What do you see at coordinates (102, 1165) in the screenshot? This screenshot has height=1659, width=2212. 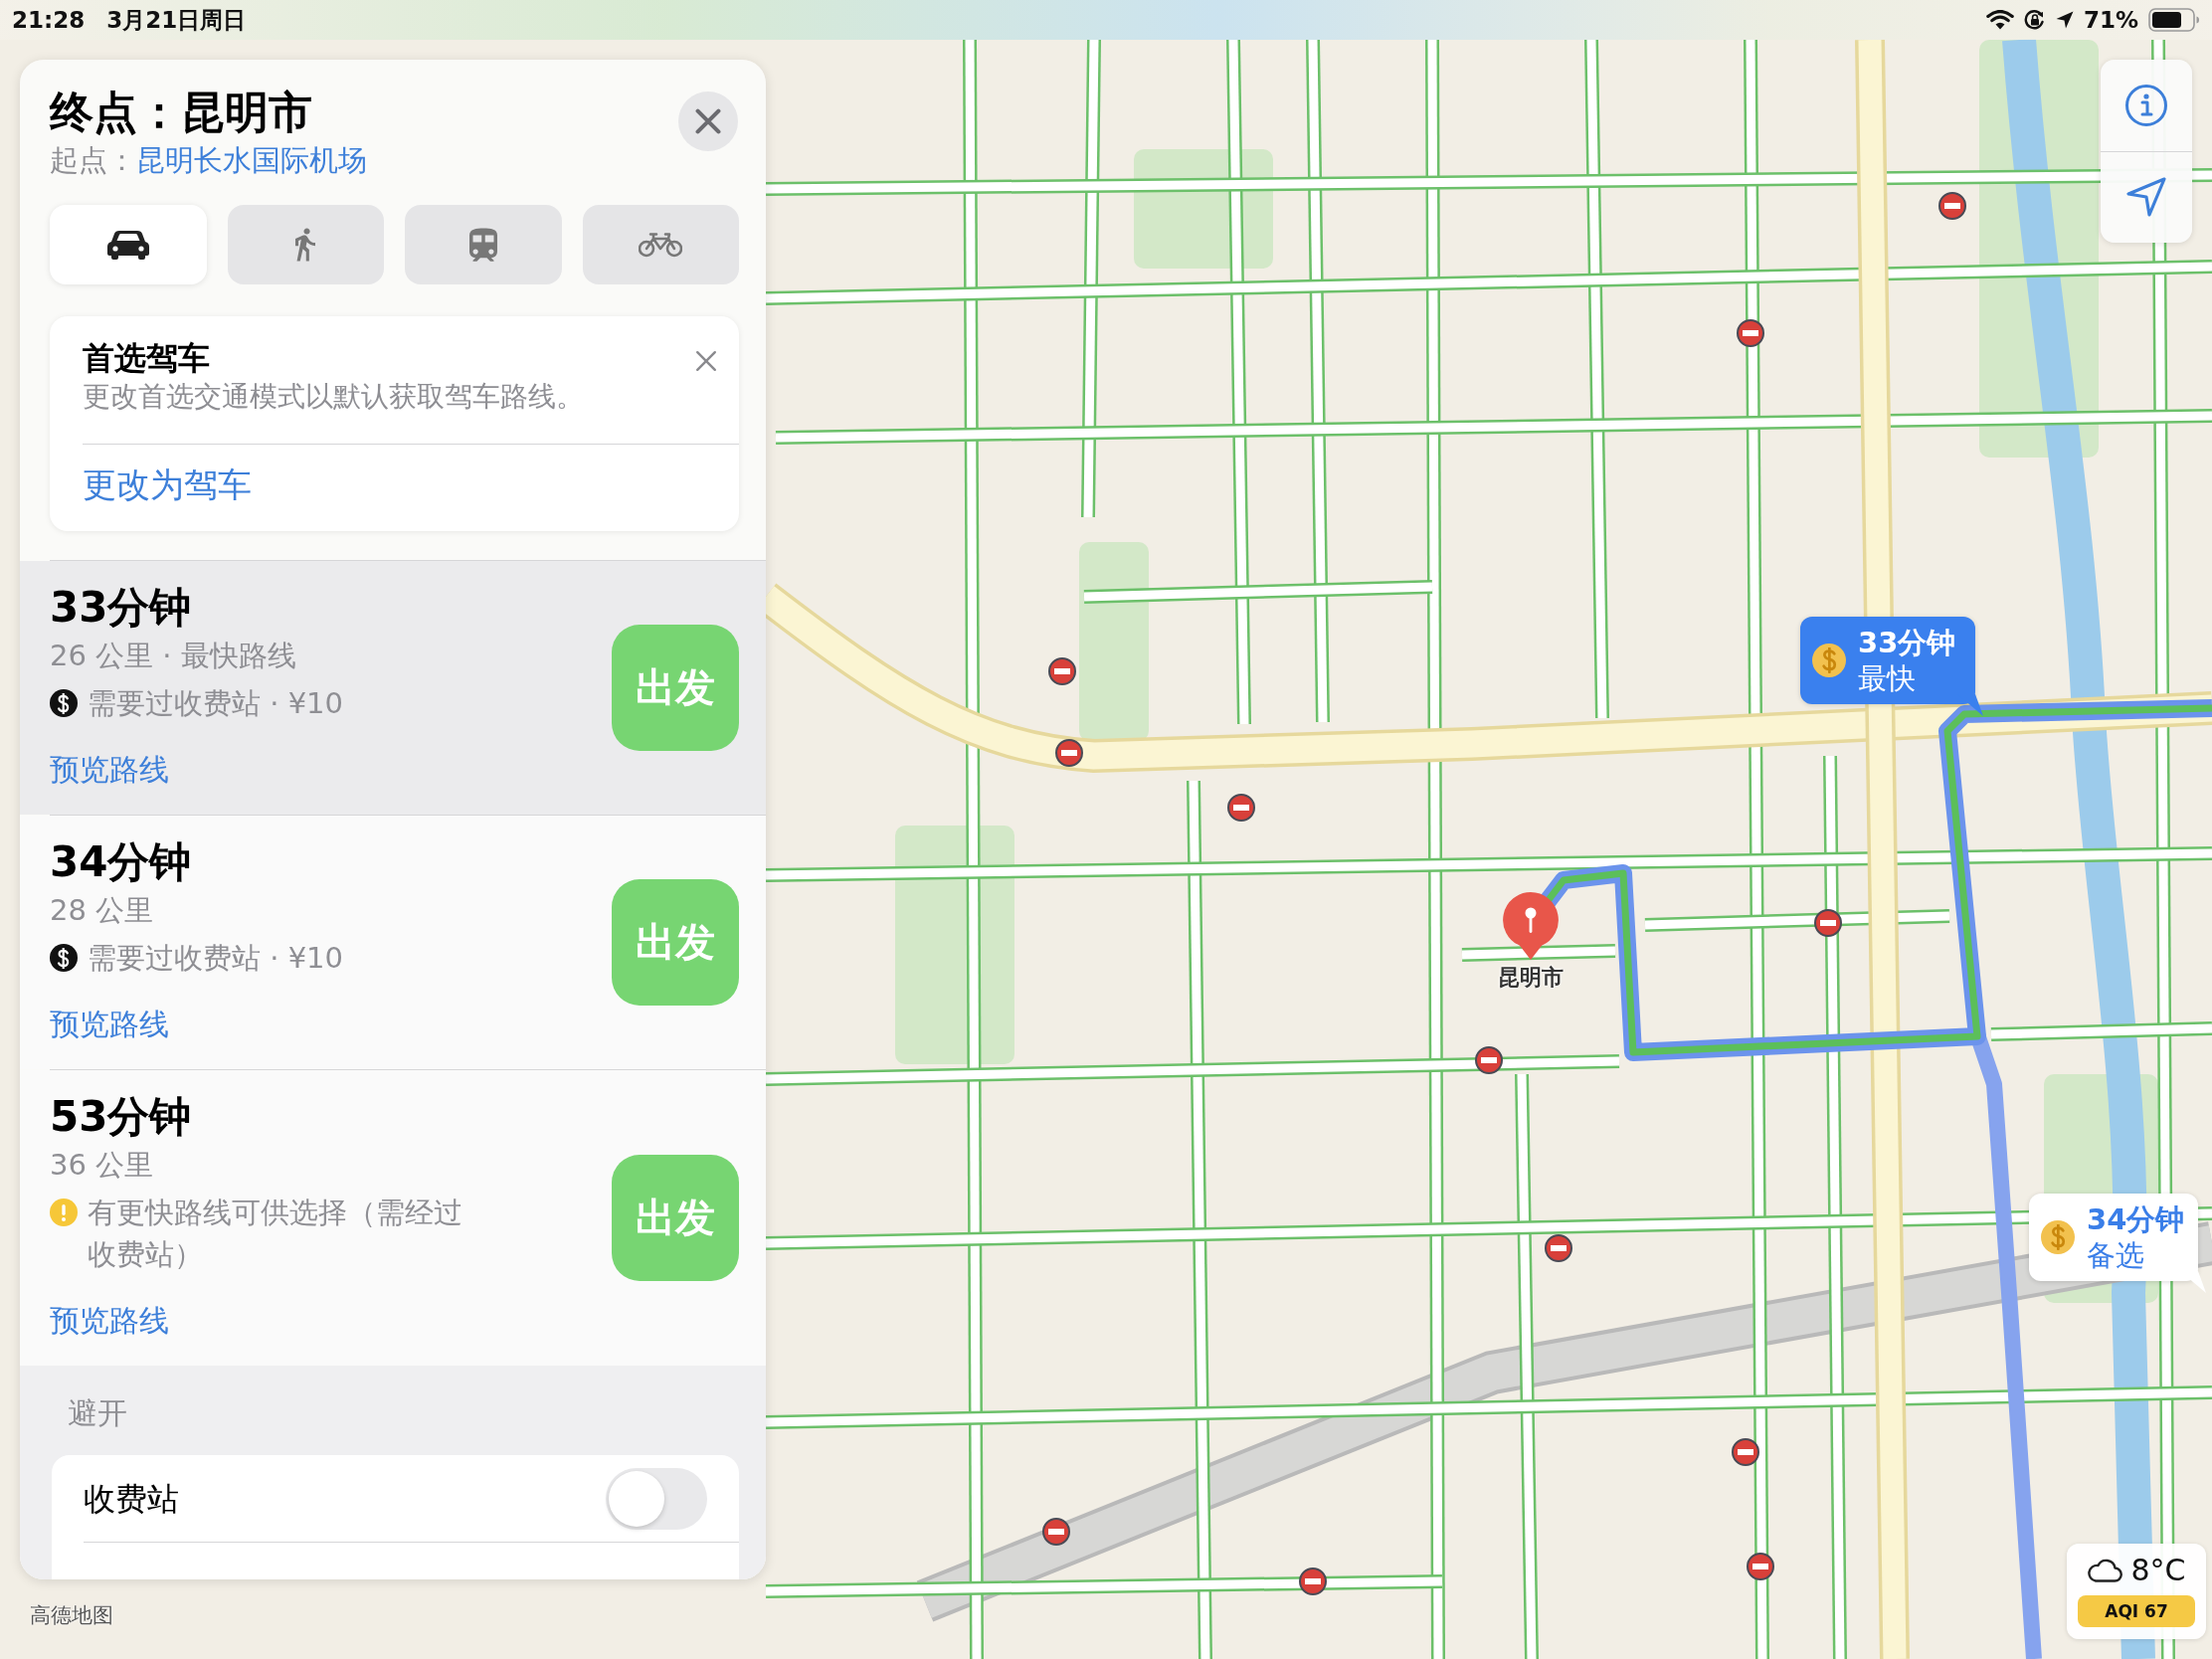 I see `route-summary: 36 公里` at bounding box center [102, 1165].